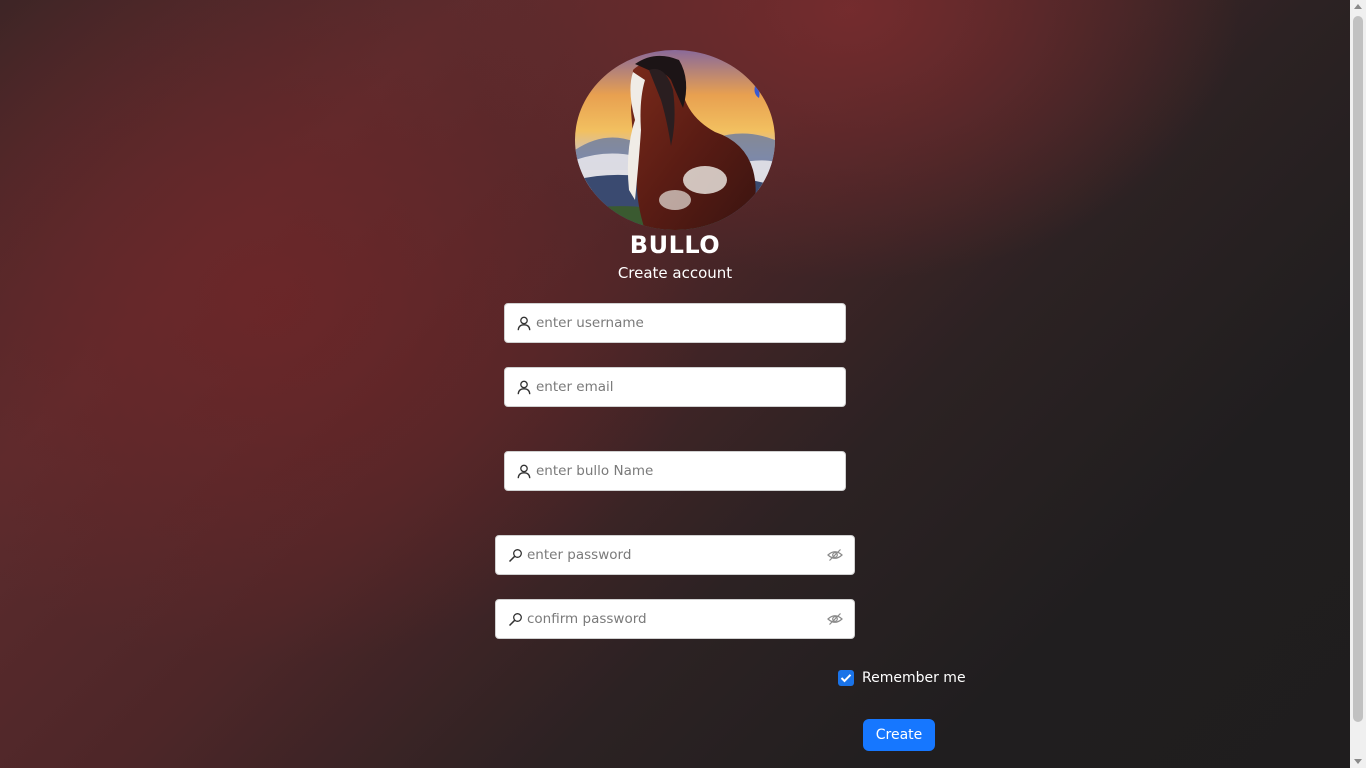 Image resolution: width=1366 pixels, height=768 pixels. What do you see at coordinates (675, 245) in the screenshot?
I see `brand-title: BULLO` at bounding box center [675, 245].